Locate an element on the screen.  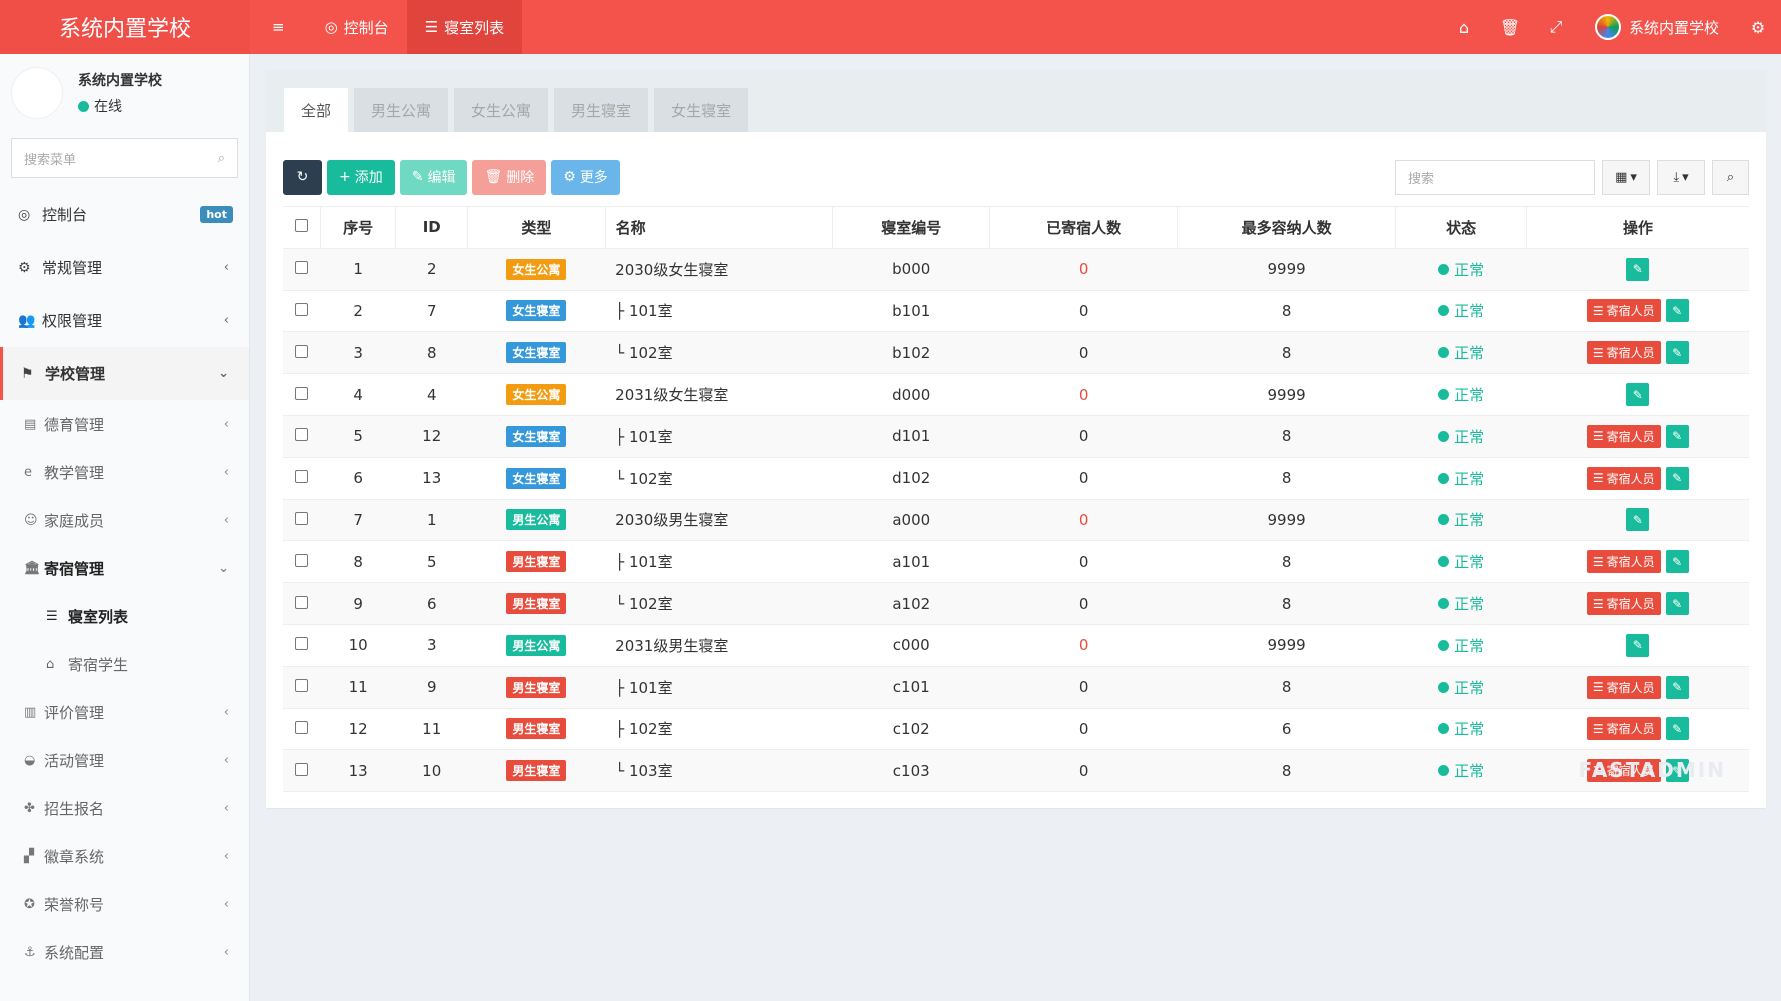
add-button: + 添加 is located at coordinates (361, 177).